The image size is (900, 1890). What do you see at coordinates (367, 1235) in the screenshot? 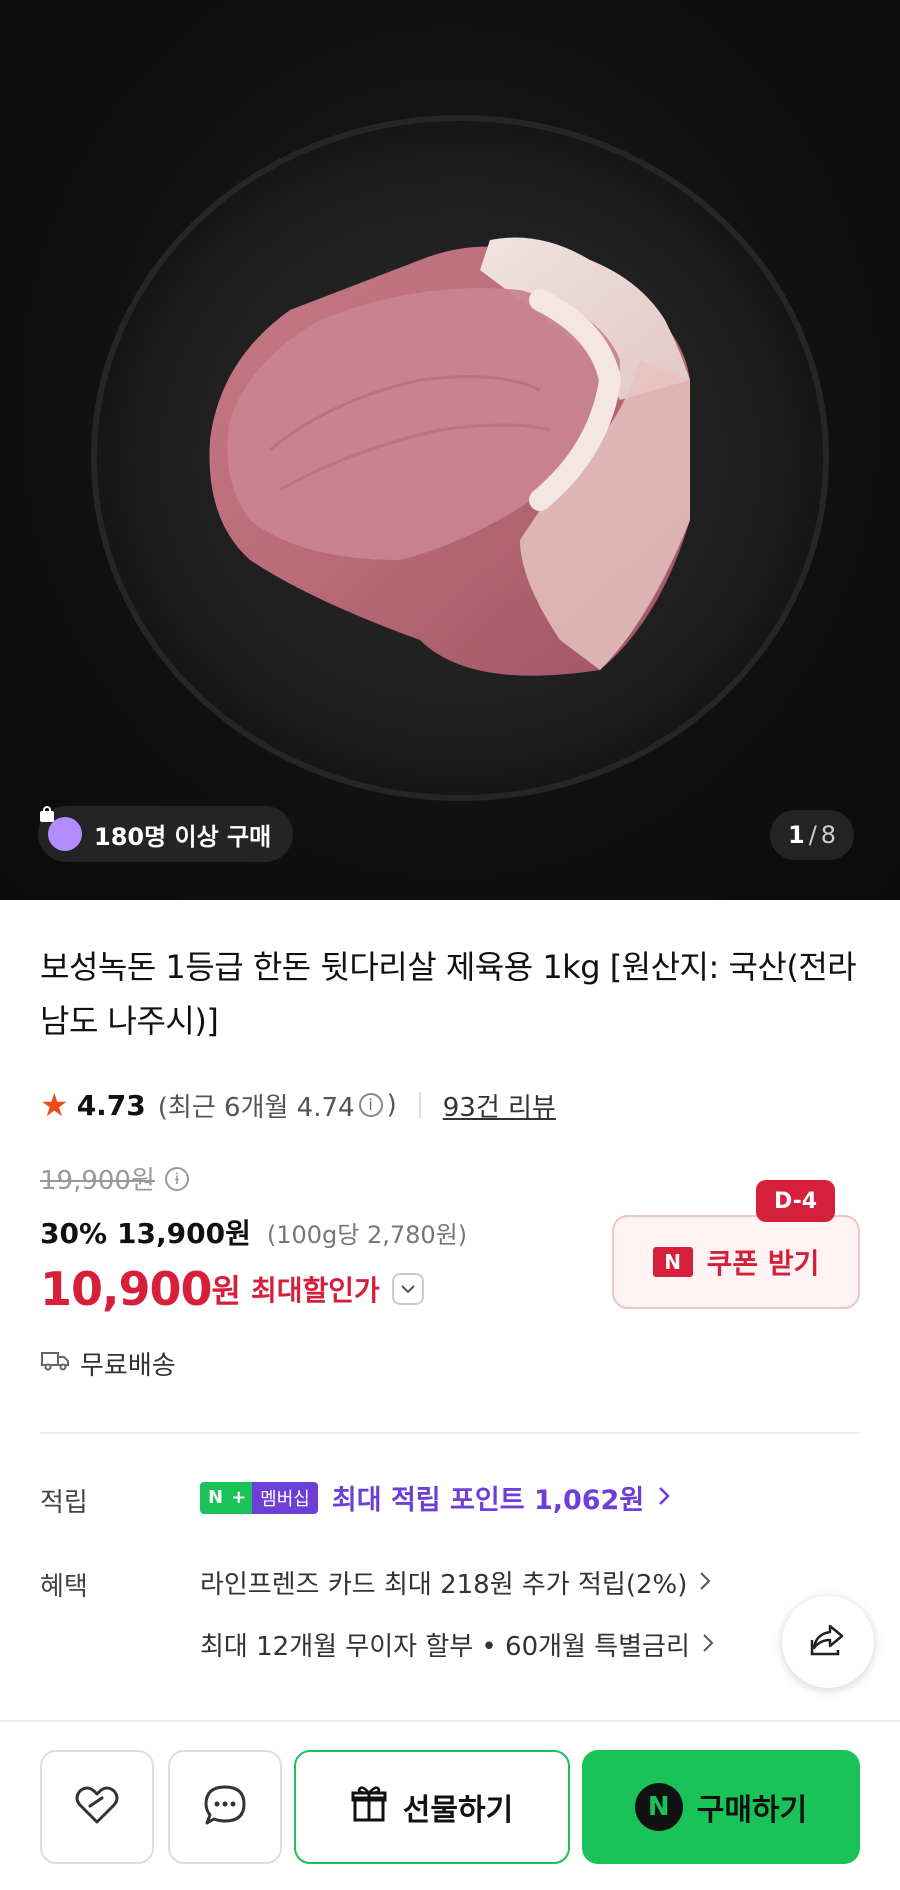
I see `unit-price: (100g당 2,780원)` at bounding box center [367, 1235].